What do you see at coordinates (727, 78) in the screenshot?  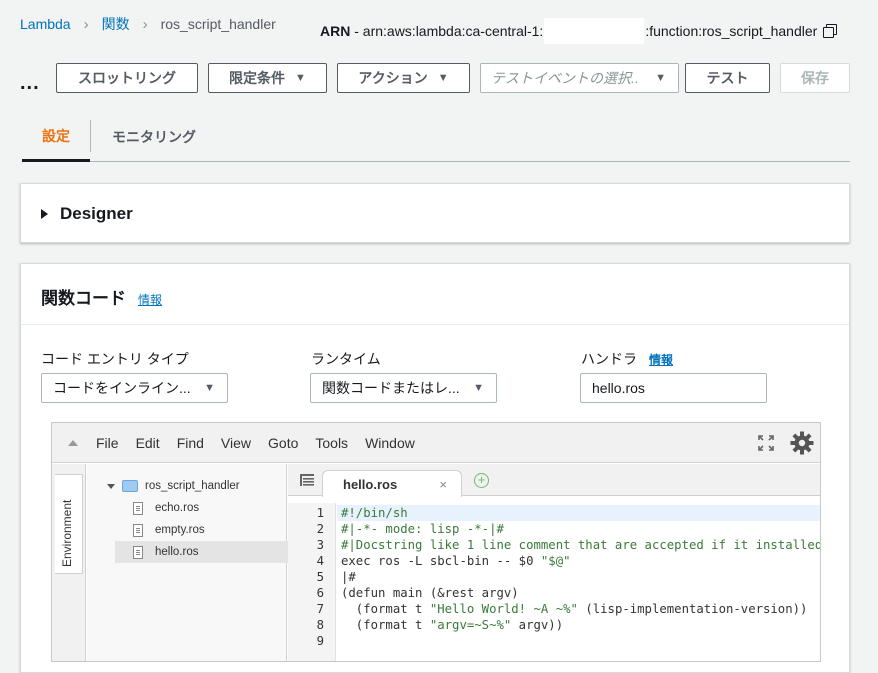 I see `test-button: テスト` at bounding box center [727, 78].